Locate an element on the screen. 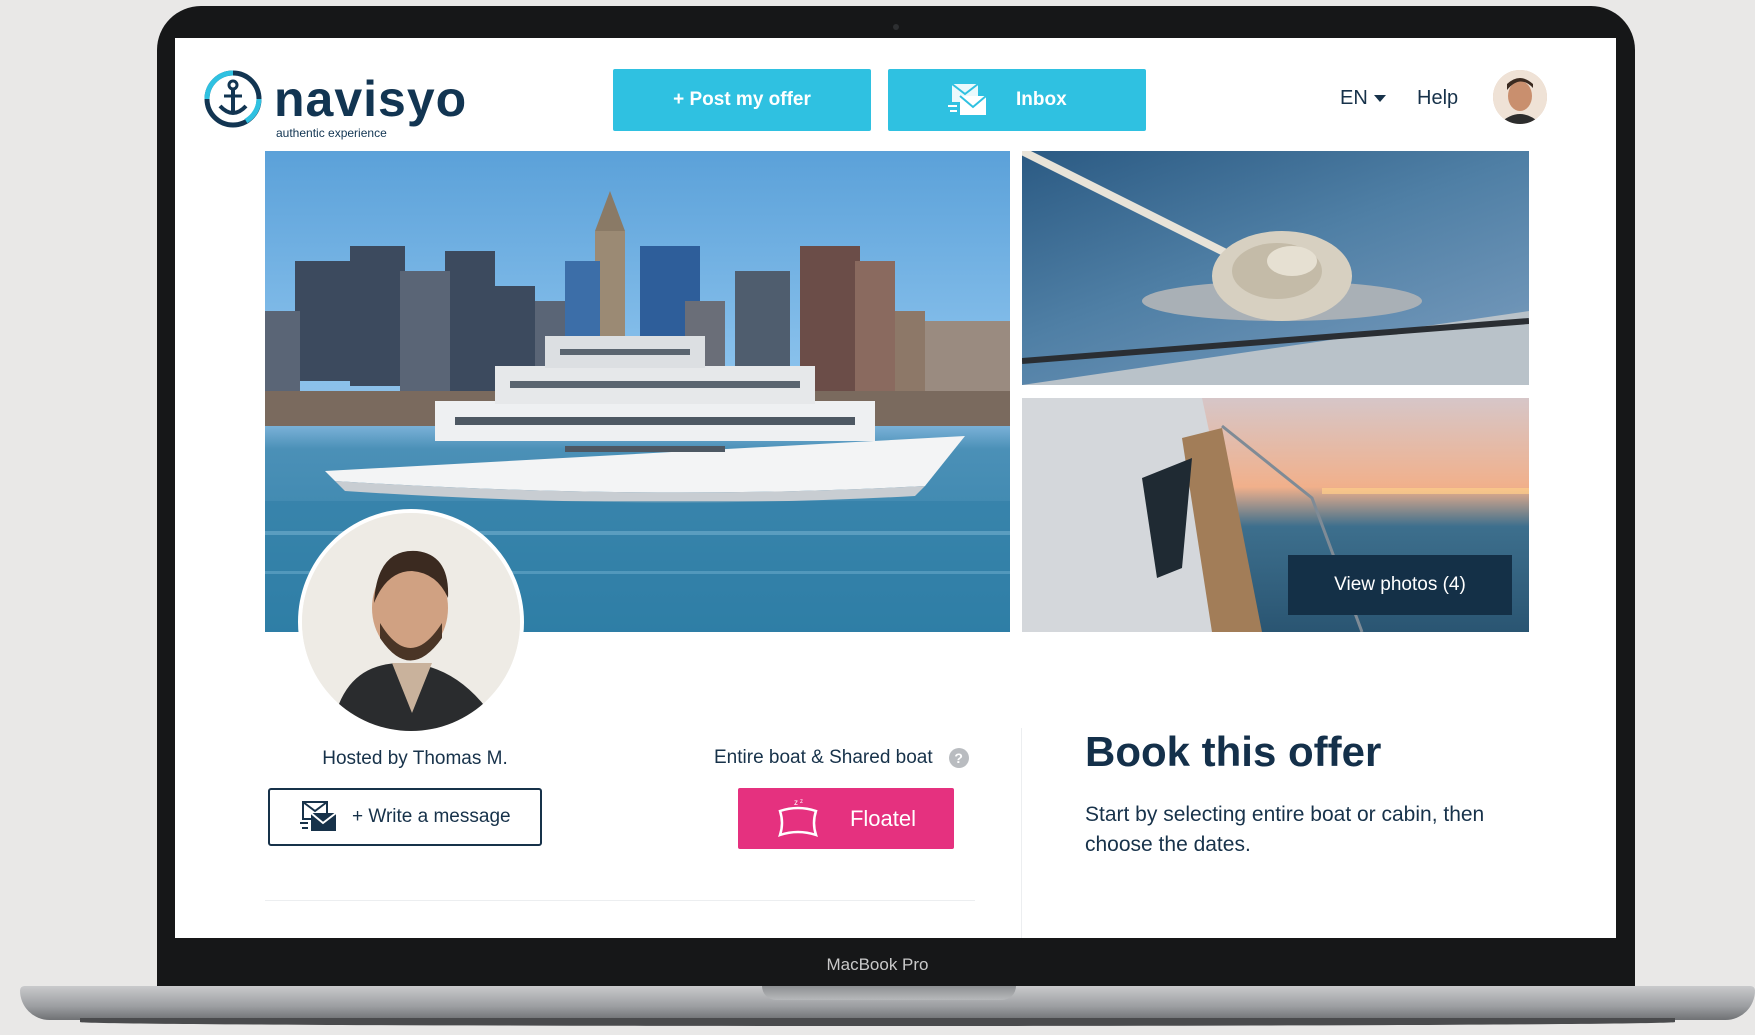 The image size is (1755, 1035). laptop-notch is located at coordinates (889, 993).